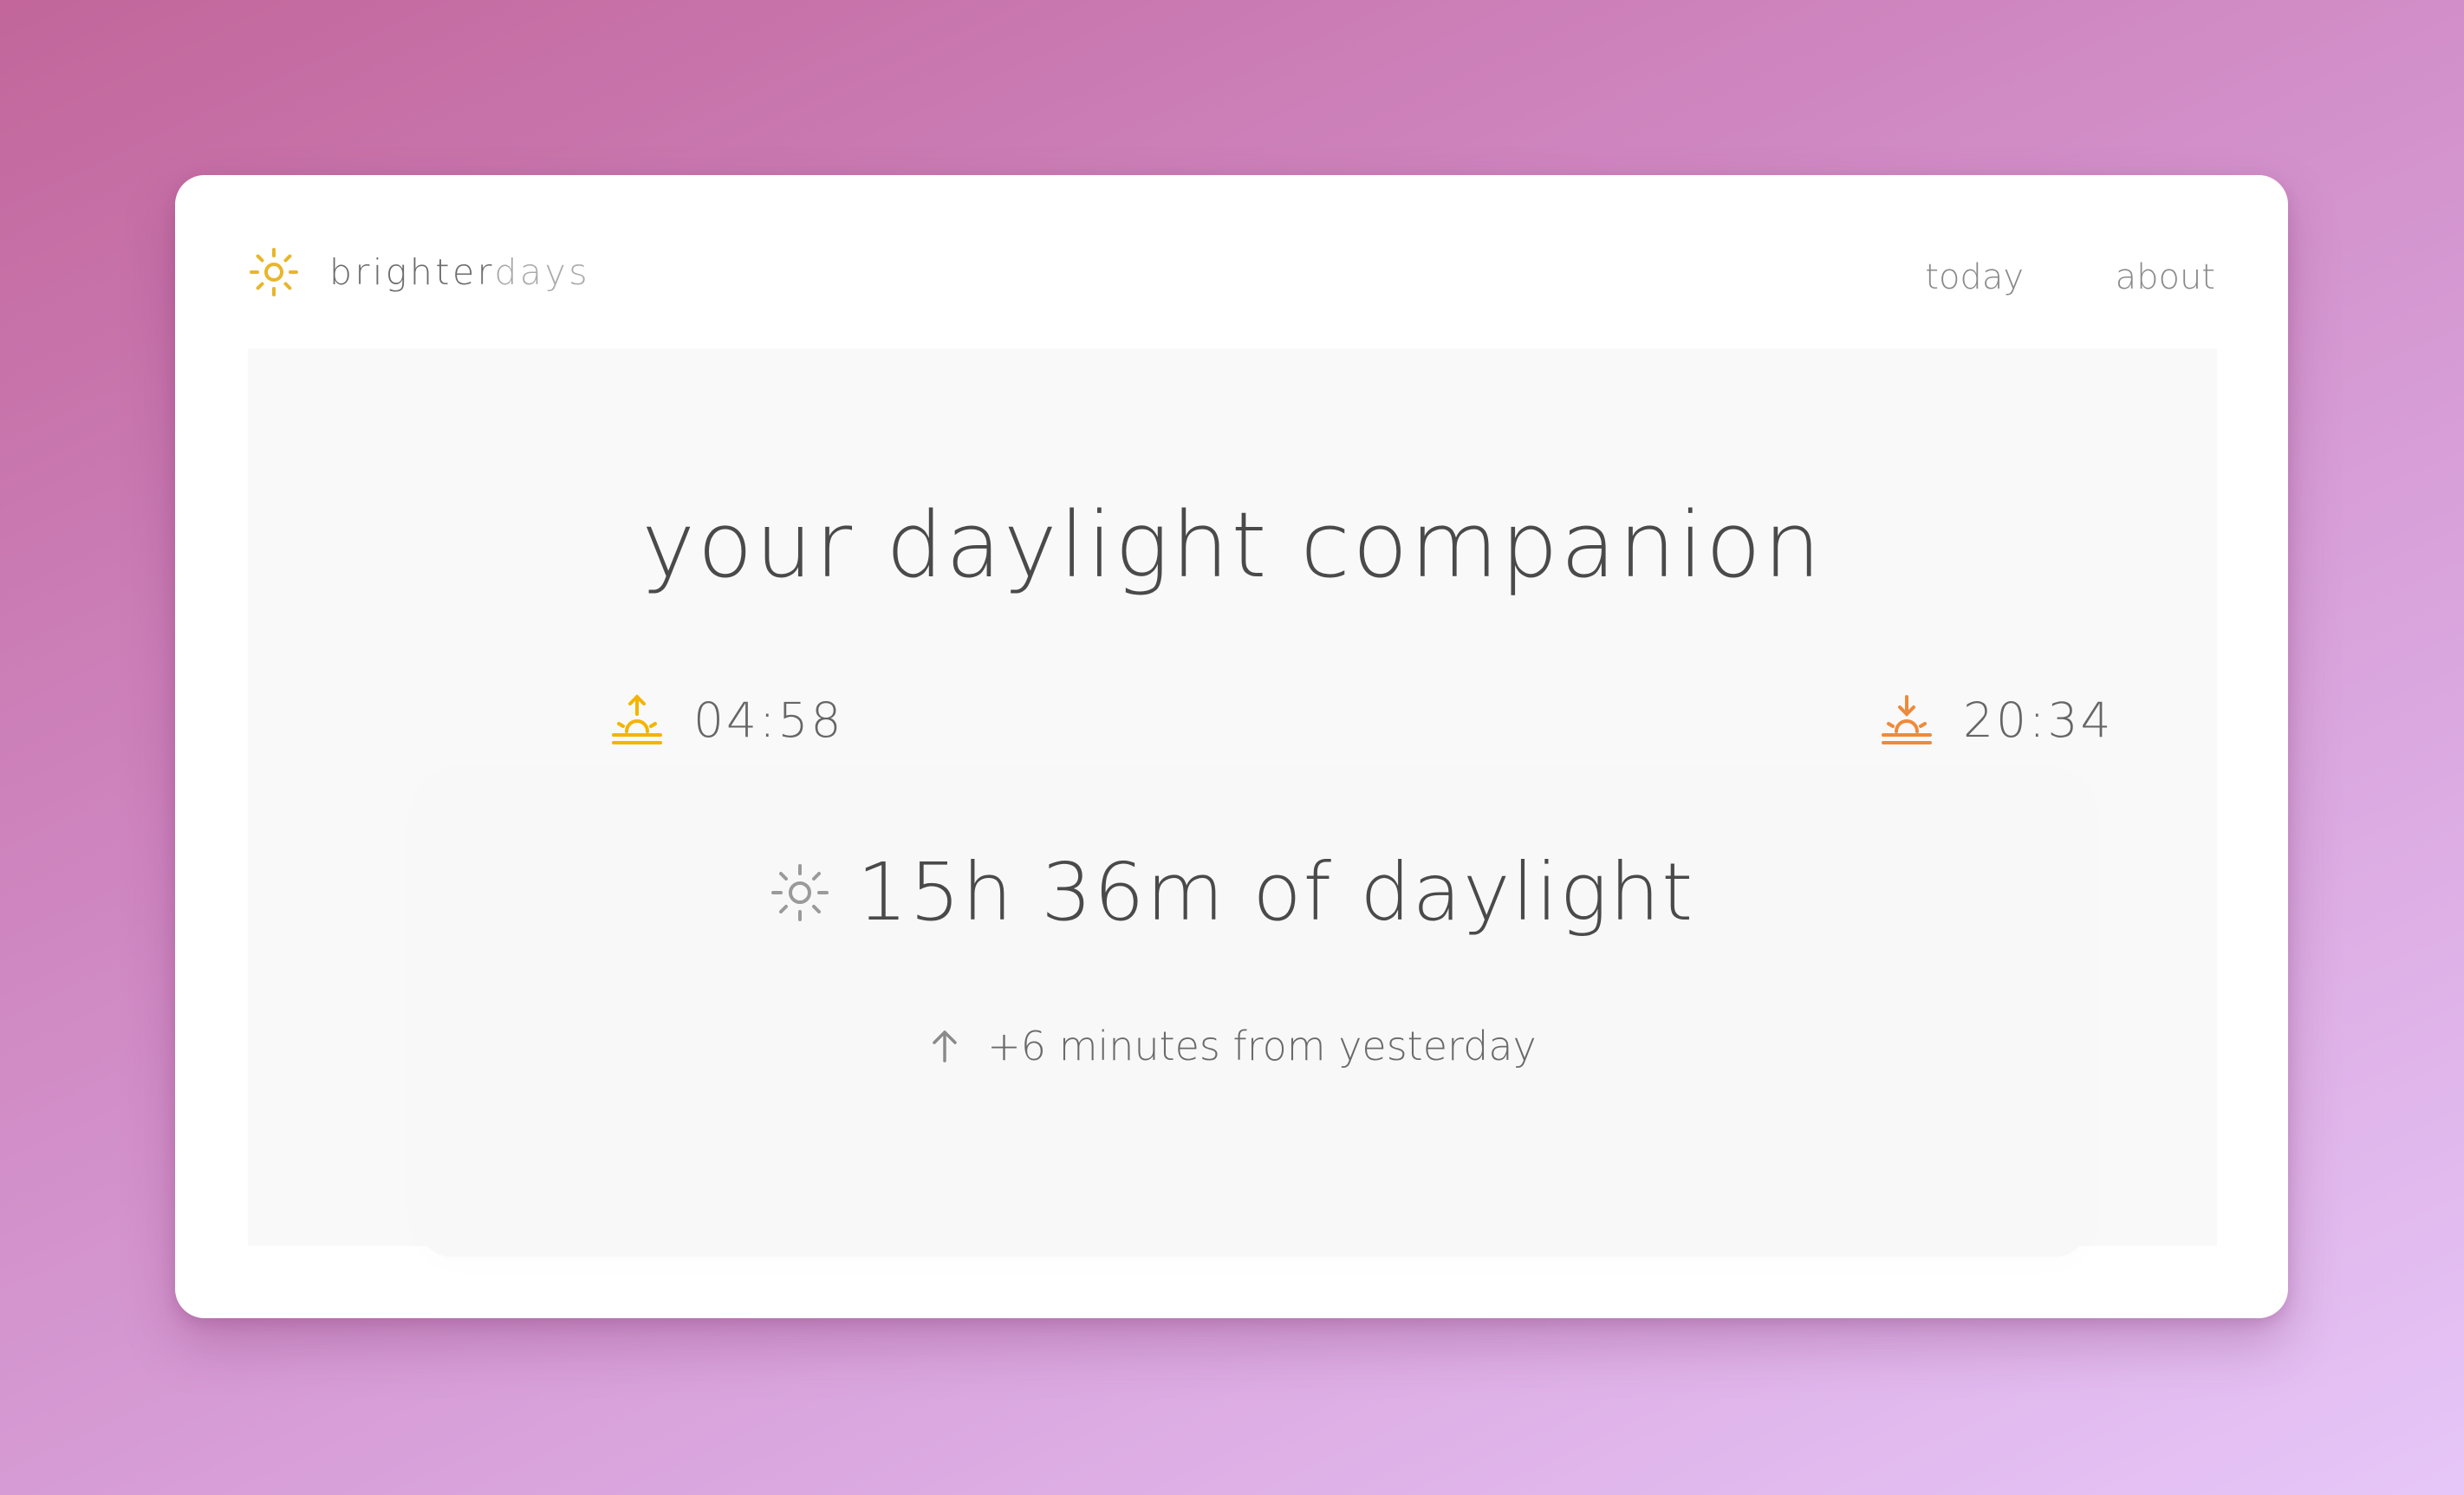  I want to click on sunset-time: 20:34, so click(1997, 720).